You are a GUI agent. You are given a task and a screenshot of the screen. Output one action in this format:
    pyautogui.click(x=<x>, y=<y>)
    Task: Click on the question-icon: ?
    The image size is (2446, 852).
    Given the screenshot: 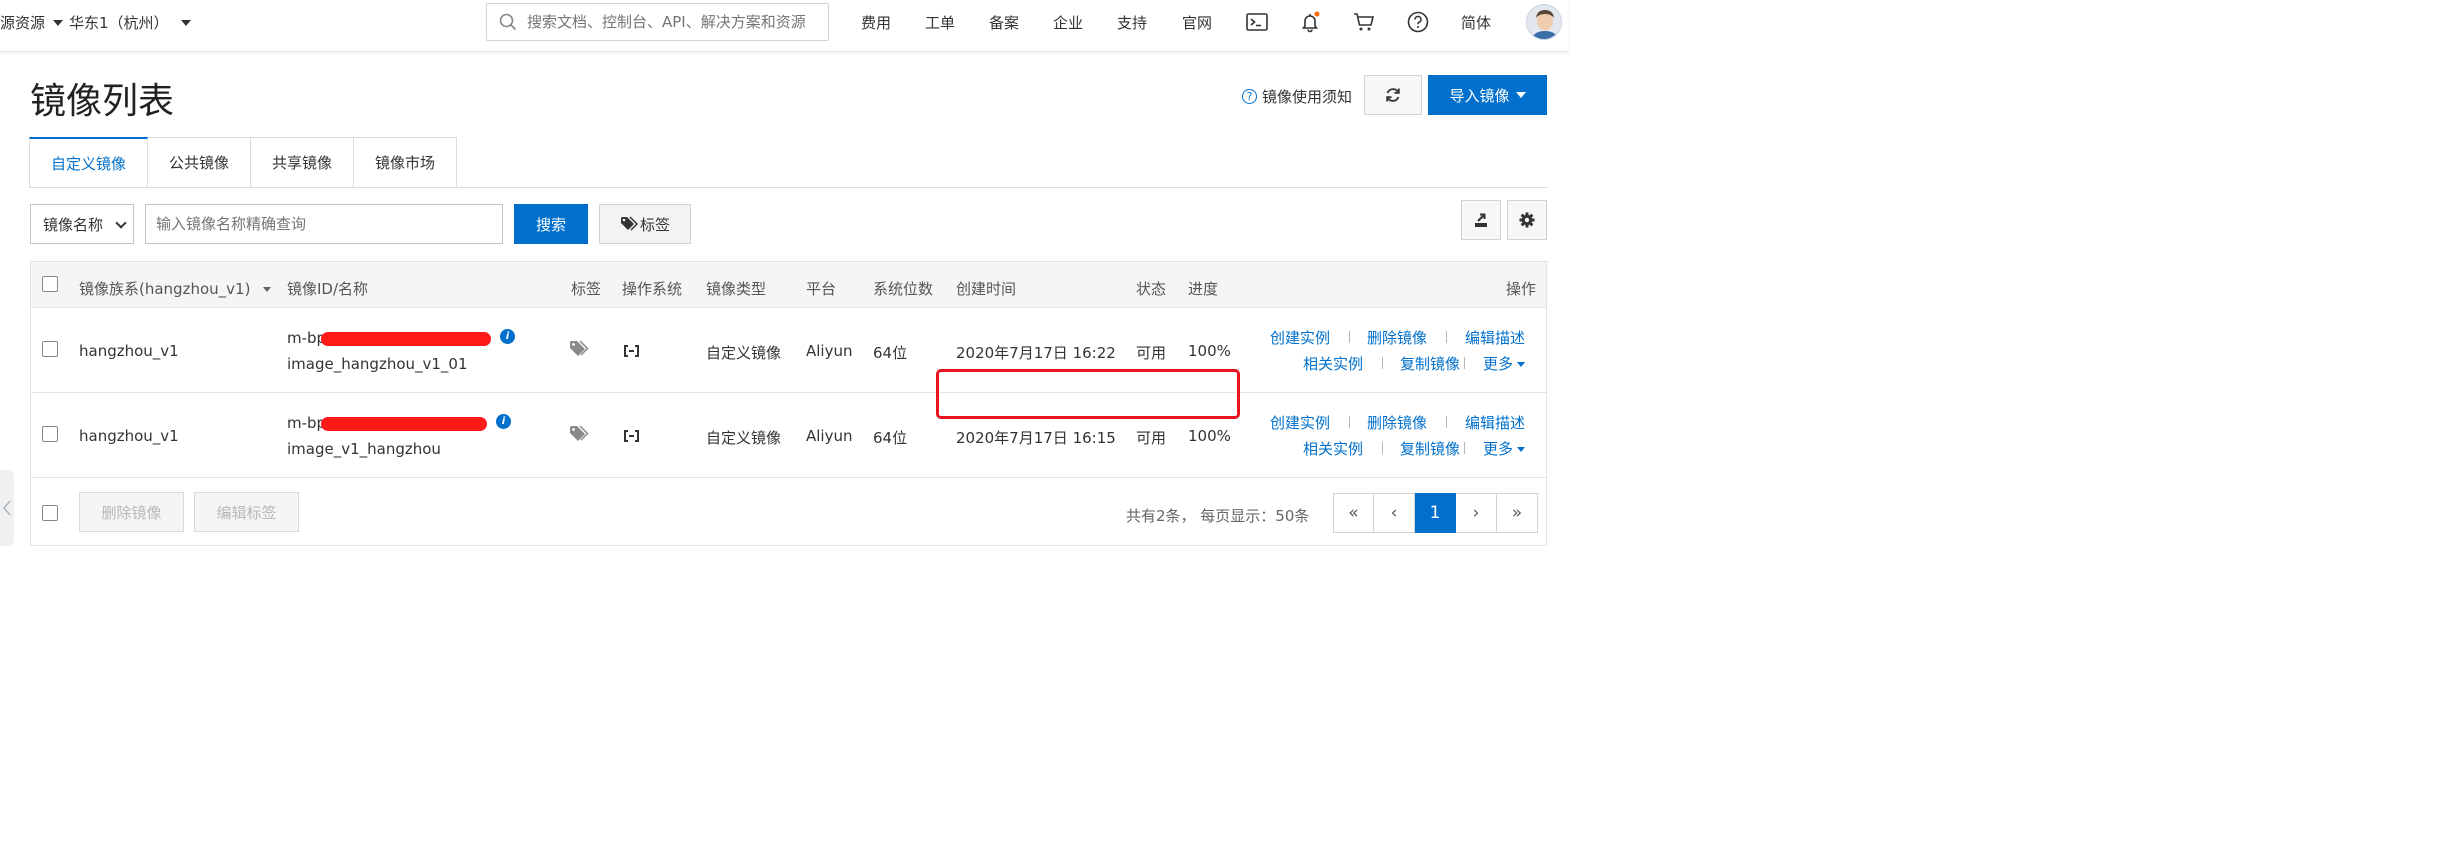 What is the action you would take?
    pyautogui.click(x=1249, y=96)
    